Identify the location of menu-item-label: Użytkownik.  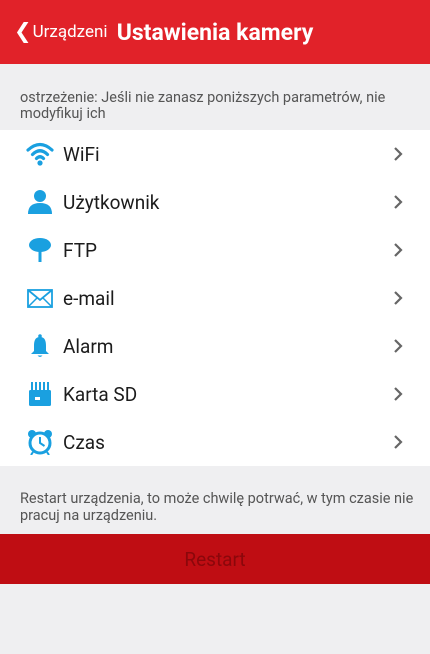
(111, 202).